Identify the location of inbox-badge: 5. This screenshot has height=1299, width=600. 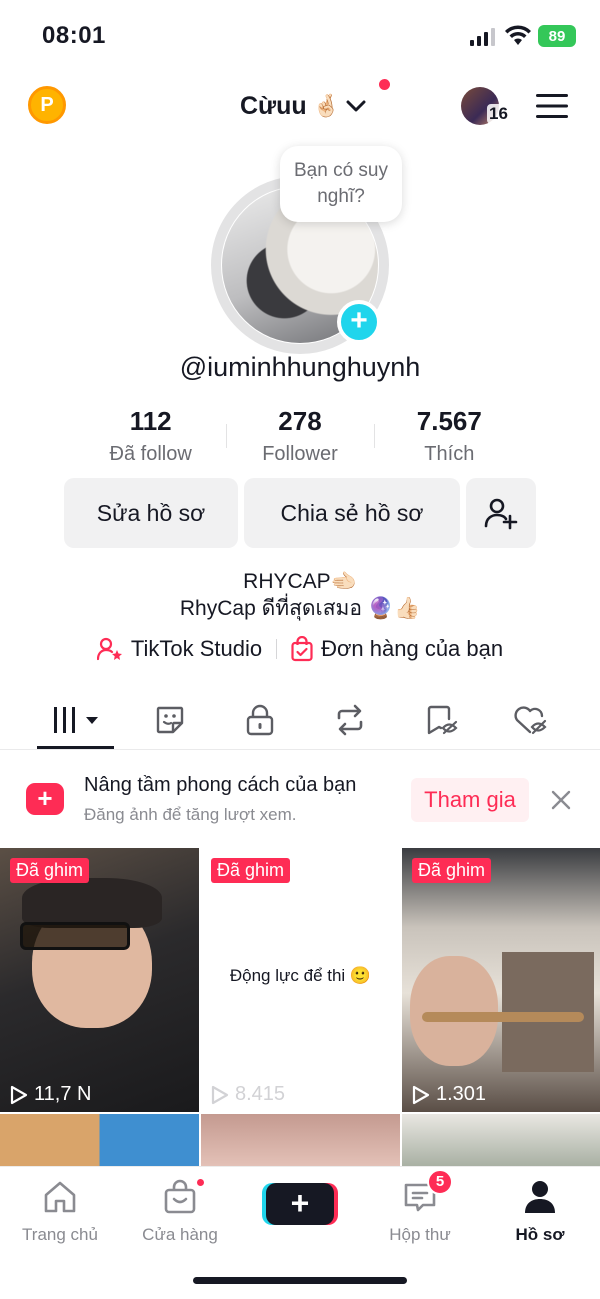
(440, 1182).